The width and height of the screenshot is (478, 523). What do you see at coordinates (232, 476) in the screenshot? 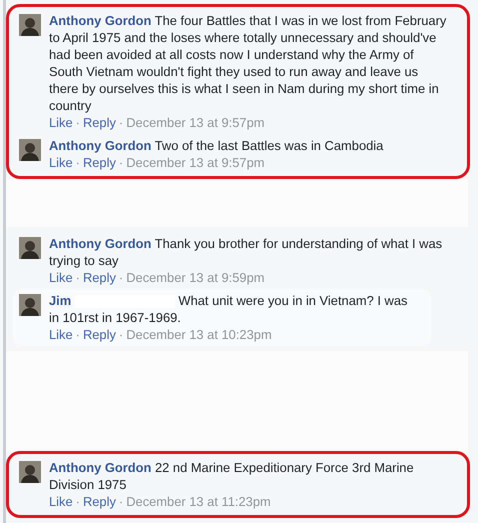
I see `comment-text: Anthony Gordon 22 nd Marine Expeditionary Force 3rd Marine Division 1975` at bounding box center [232, 476].